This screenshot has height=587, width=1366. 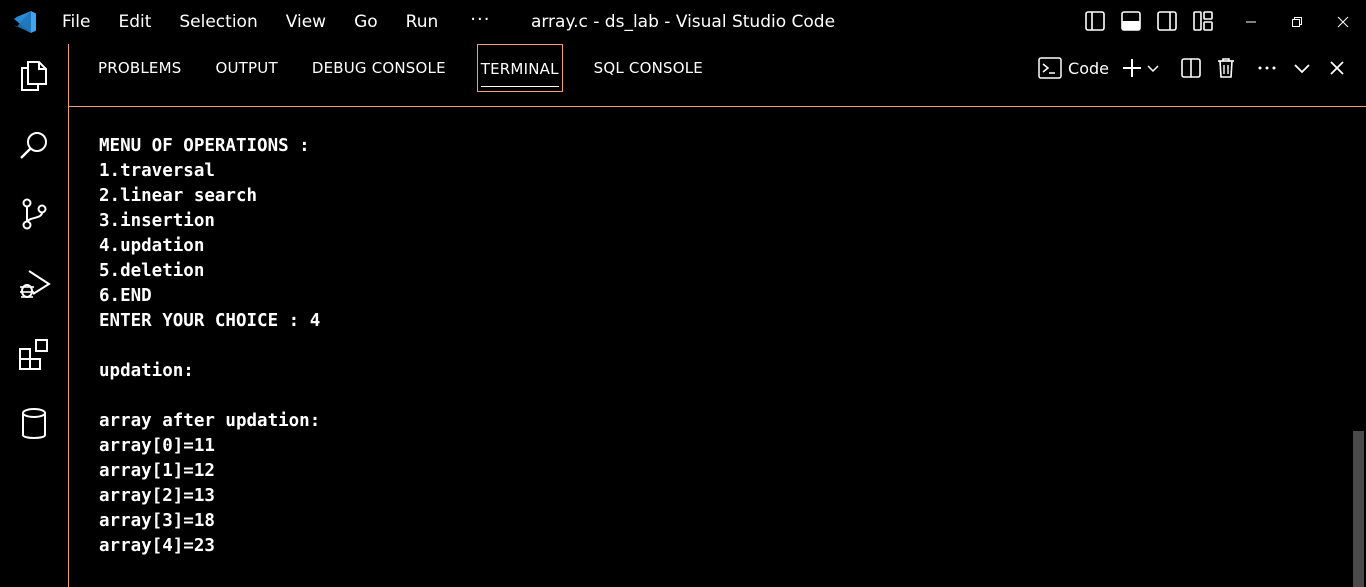 What do you see at coordinates (422, 22) in the screenshot?
I see `menu-run: Run` at bounding box center [422, 22].